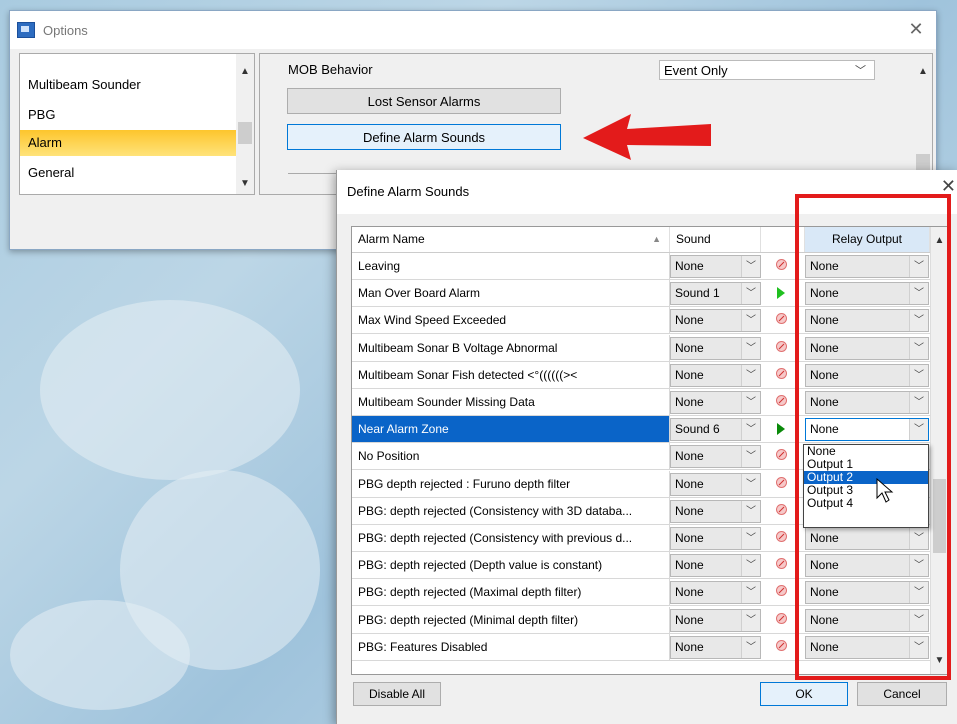 The height and width of the screenshot is (724, 957). What do you see at coordinates (511, 429) in the screenshot?
I see `alarm-name-cell: Near Alarm Zone` at bounding box center [511, 429].